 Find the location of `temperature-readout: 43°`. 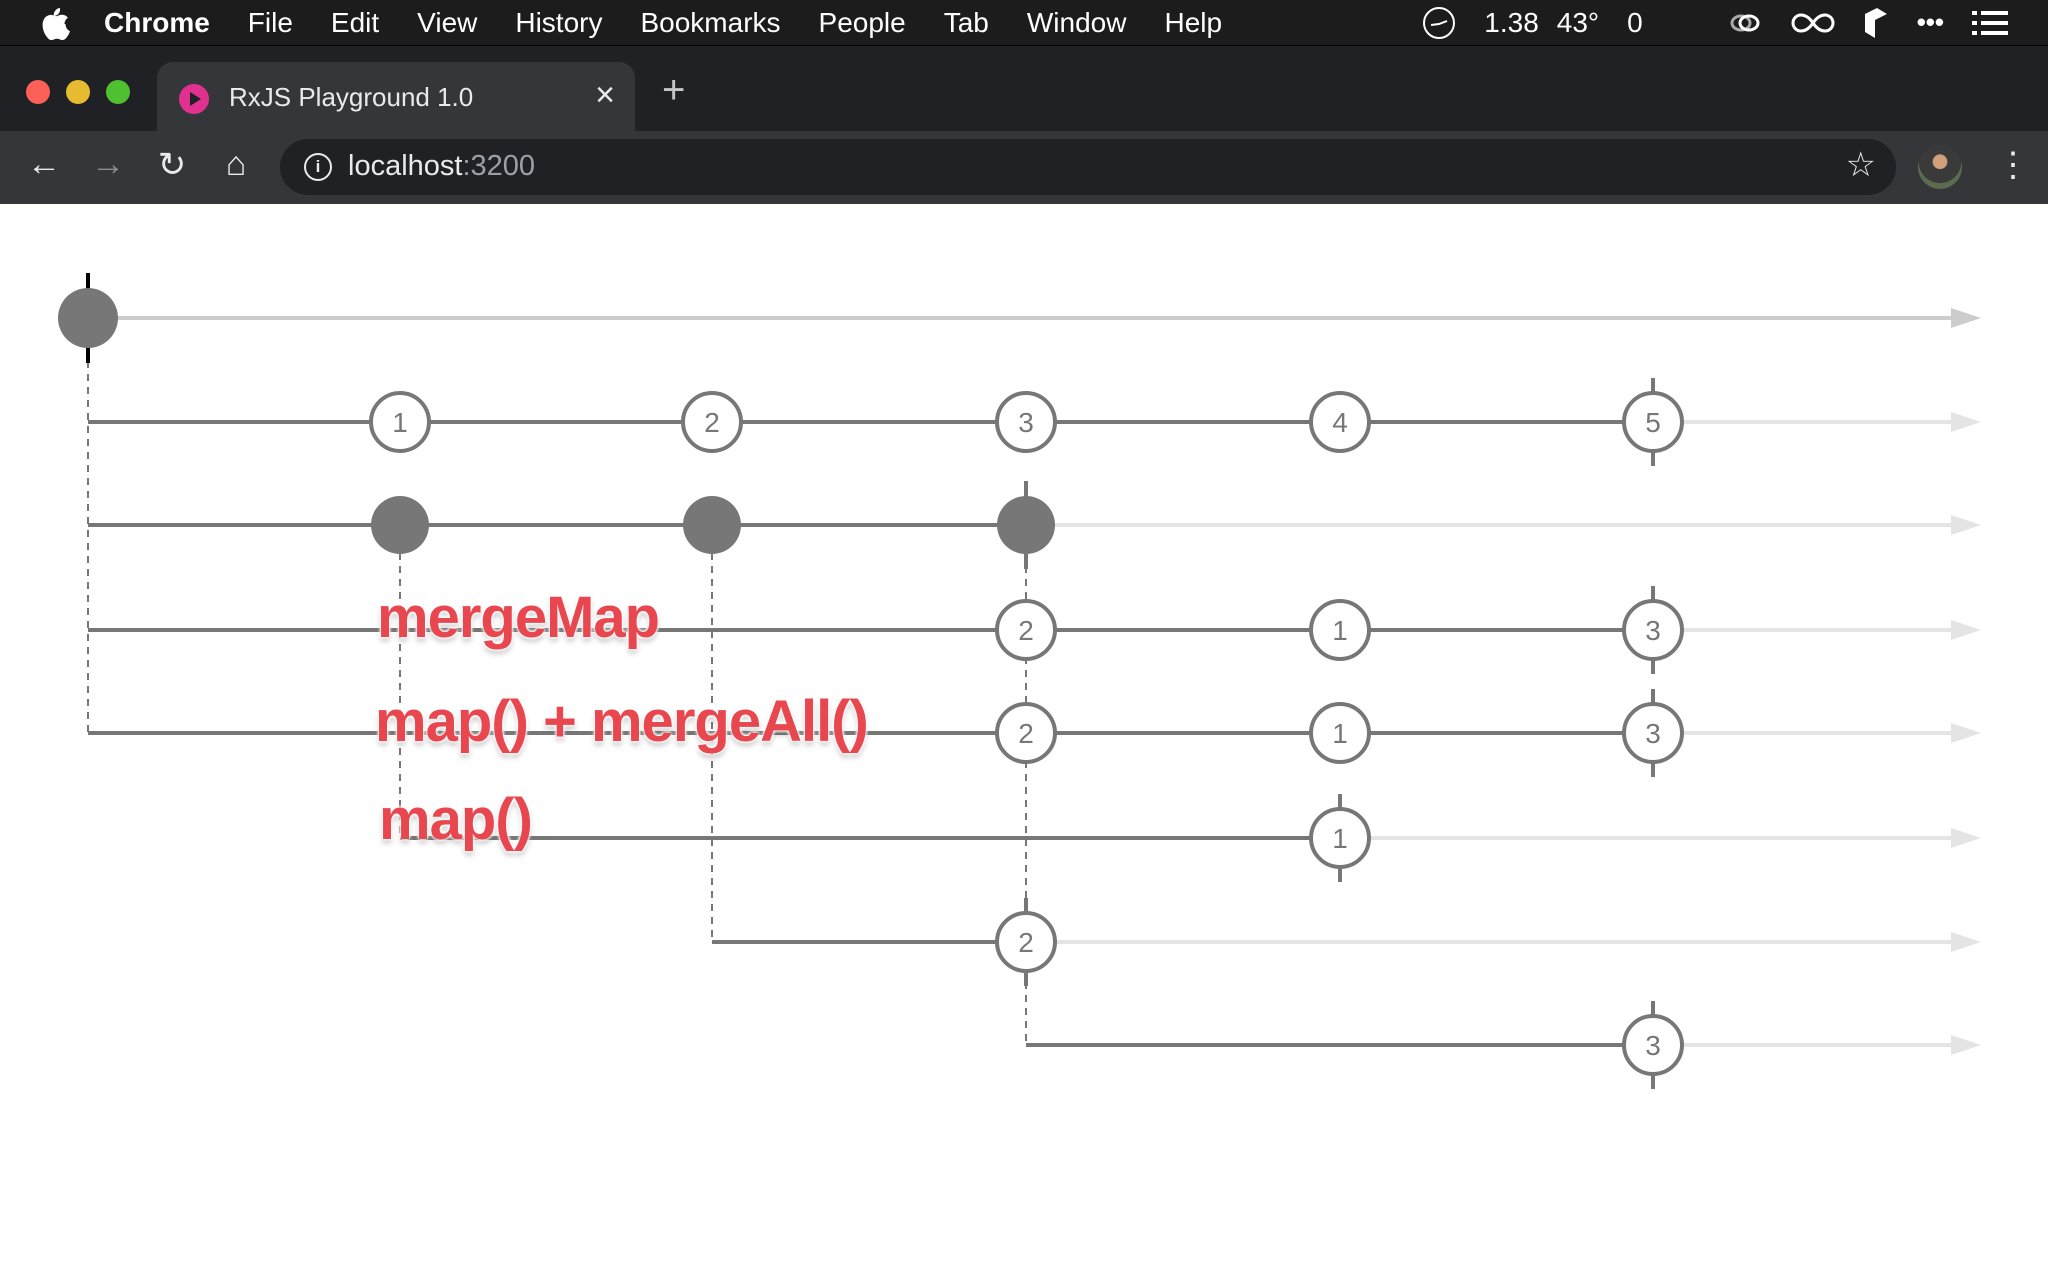

temperature-readout: 43° is located at coordinates (1578, 22).